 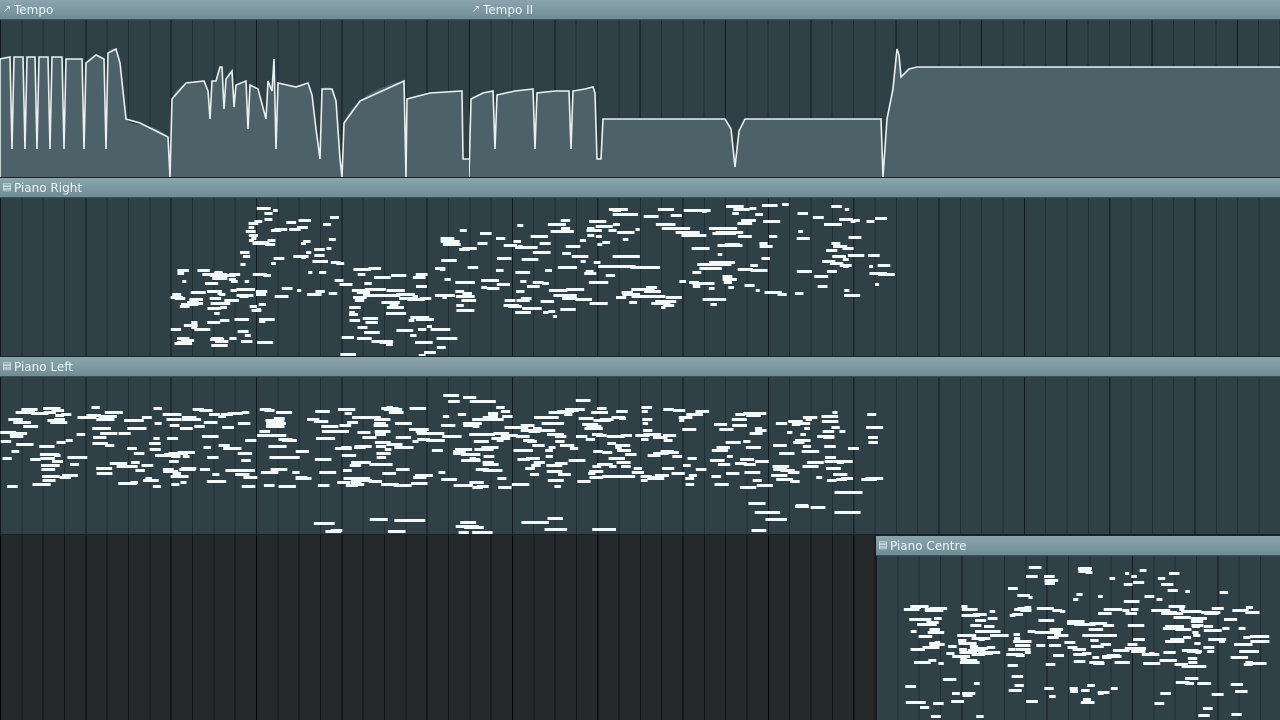 What do you see at coordinates (640, 367) in the screenshot?
I see `clip-header: ▤ Piano Left` at bounding box center [640, 367].